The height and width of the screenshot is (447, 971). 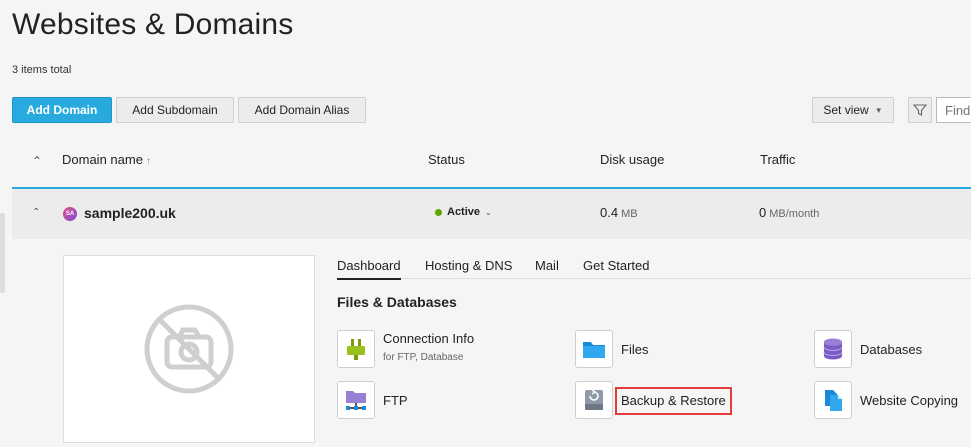 I want to click on search-input, so click(x=953, y=110).